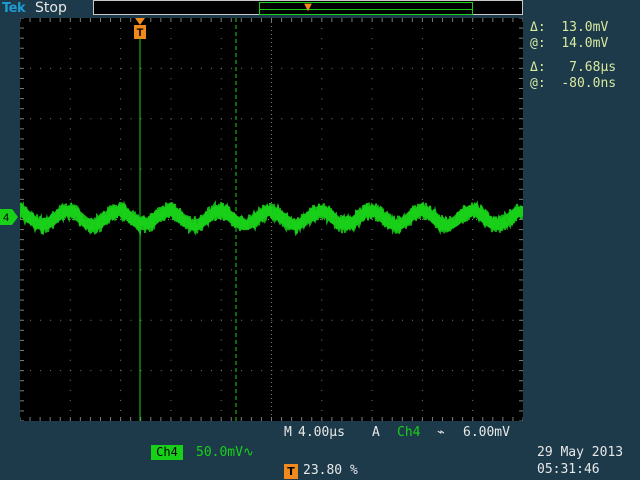 Image resolution: width=640 pixels, height=480 pixels. Describe the element at coordinates (441, 432) in the screenshot. I see `trigger-slope-icon: ⌁` at that location.